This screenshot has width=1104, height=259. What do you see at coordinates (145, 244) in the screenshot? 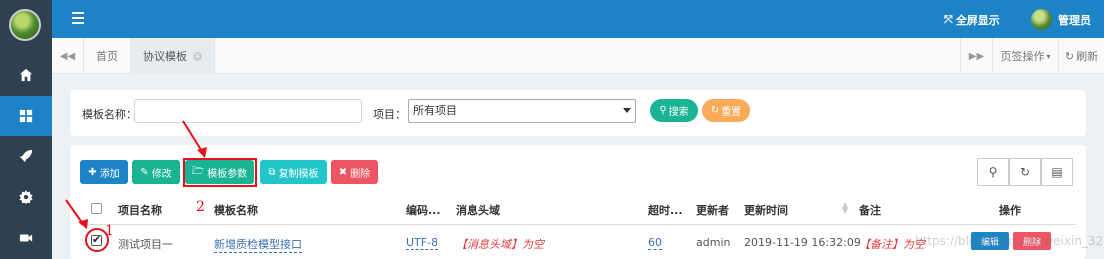
I see `cell-project: 测试项目一` at bounding box center [145, 244].